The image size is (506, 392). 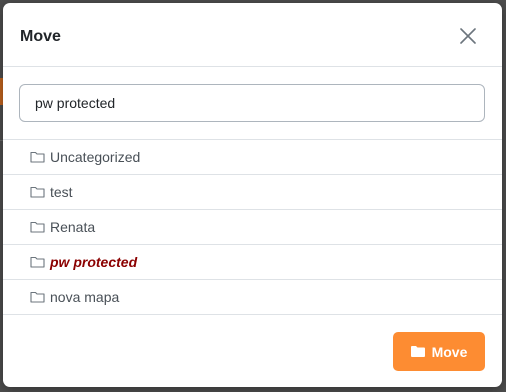 What do you see at coordinates (252, 297) in the screenshot?
I see `folder-item-nova-mapa: nova mapa` at bounding box center [252, 297].